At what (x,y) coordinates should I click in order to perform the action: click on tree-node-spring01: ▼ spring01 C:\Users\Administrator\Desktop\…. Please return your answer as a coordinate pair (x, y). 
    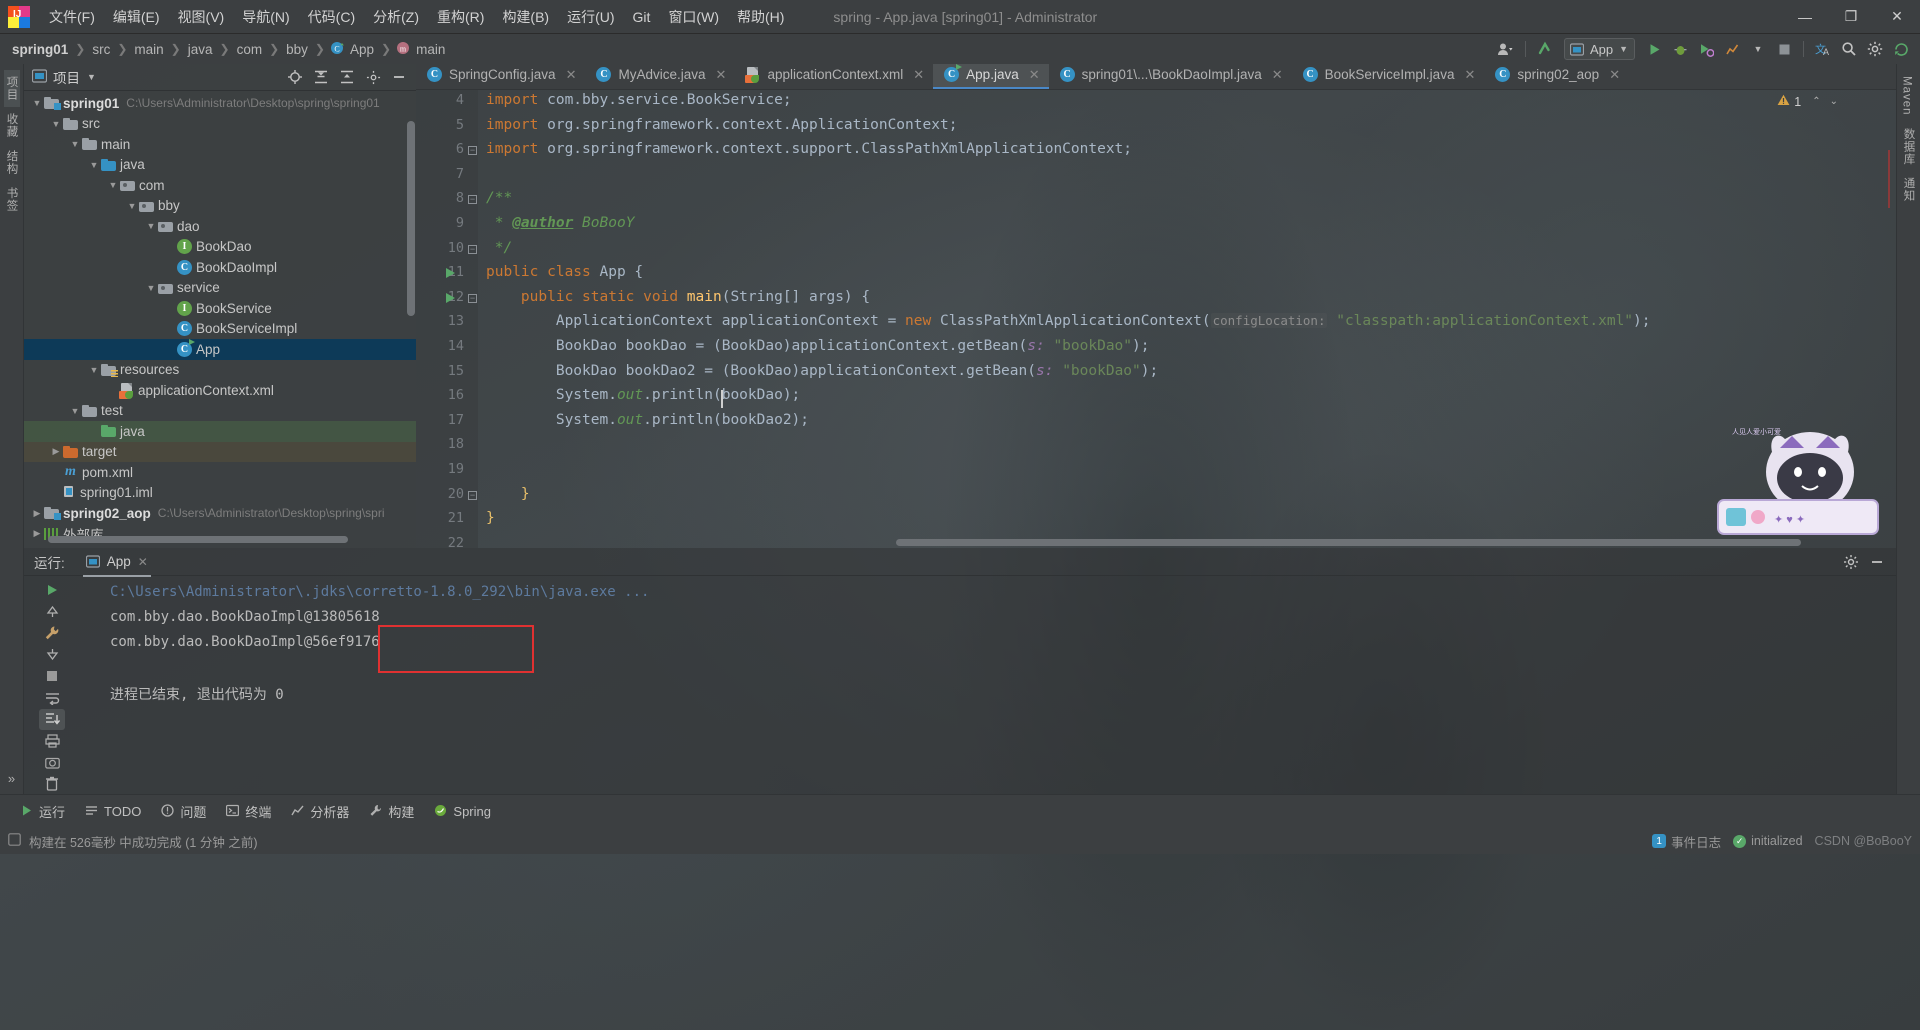
    Looking at the image, I should click on (220, 103).